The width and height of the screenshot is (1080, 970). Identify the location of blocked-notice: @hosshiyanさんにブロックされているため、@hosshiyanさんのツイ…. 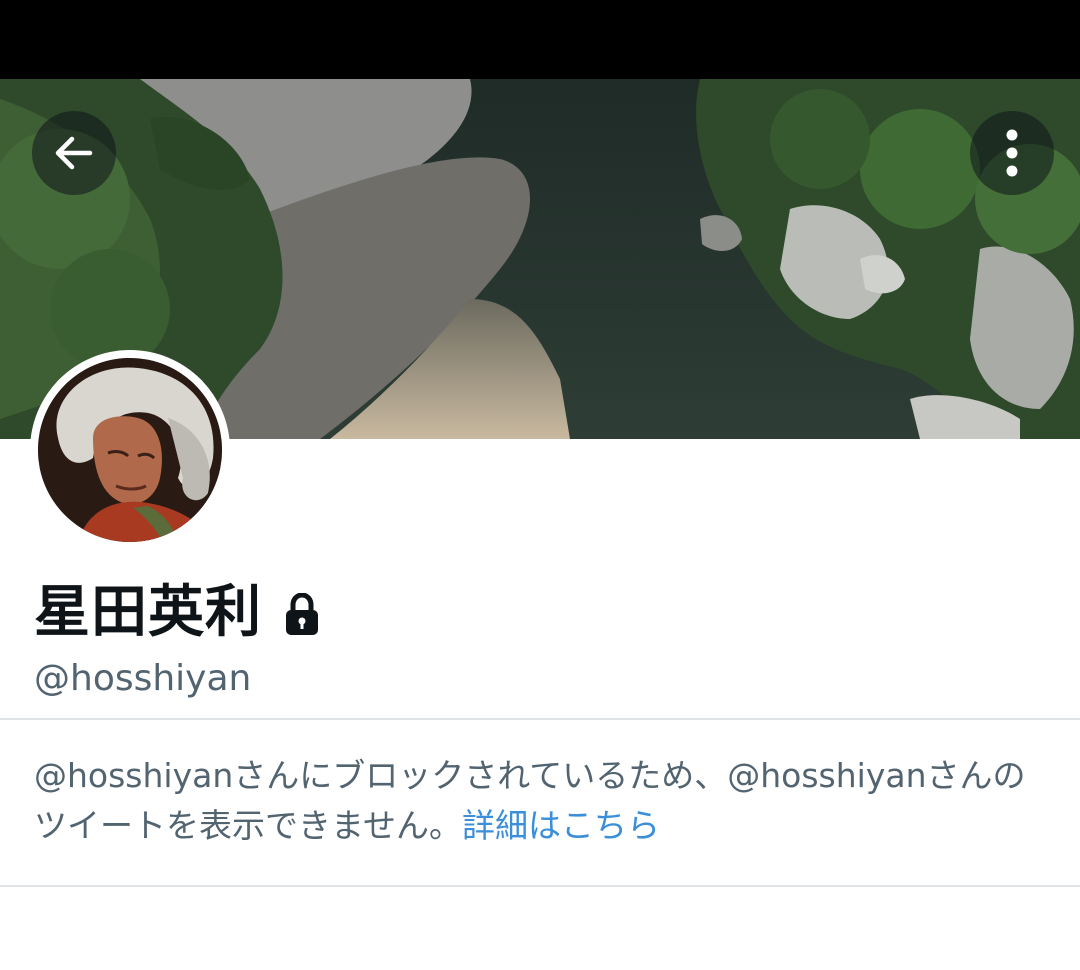
(539, 801).